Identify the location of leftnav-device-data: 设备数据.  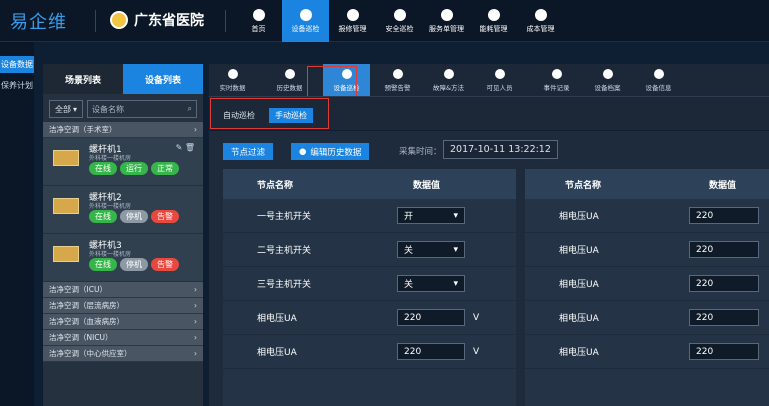
(17, 64).